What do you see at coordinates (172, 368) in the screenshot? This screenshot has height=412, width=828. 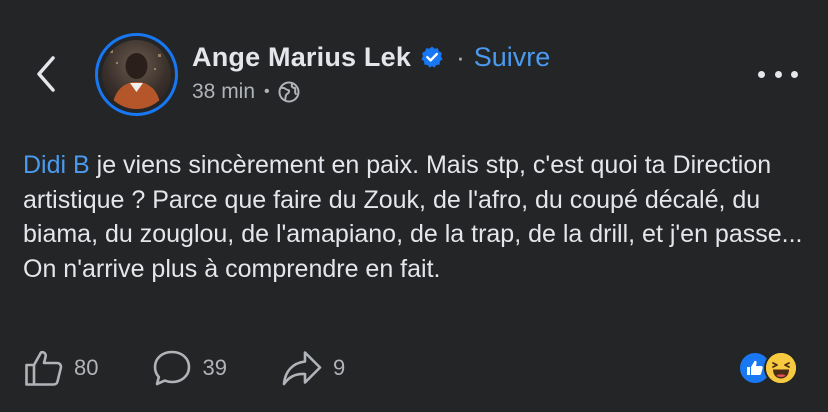 I see `comment-bubble-icon` at bounding box center [172, 368].